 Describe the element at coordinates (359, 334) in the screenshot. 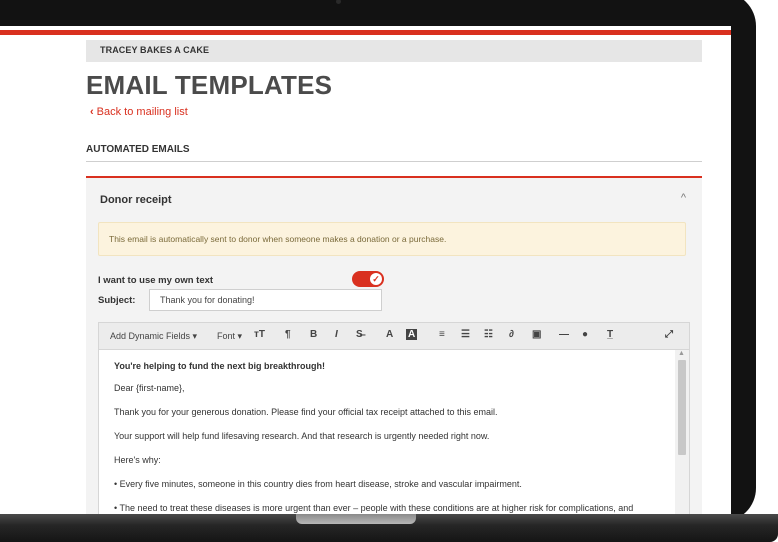

I see `strikethrough-icon: S̶` at that location.